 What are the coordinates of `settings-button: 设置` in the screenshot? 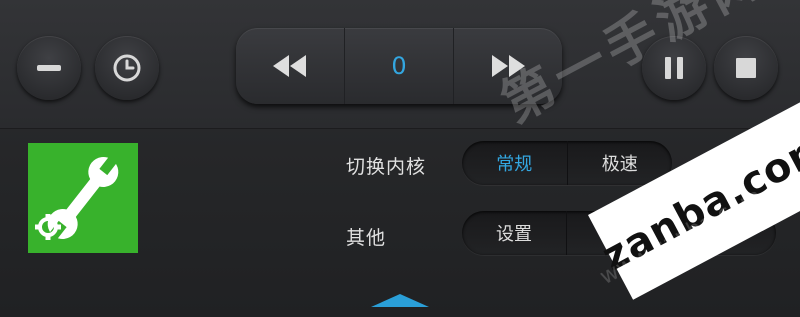 It's located at (514, 233).